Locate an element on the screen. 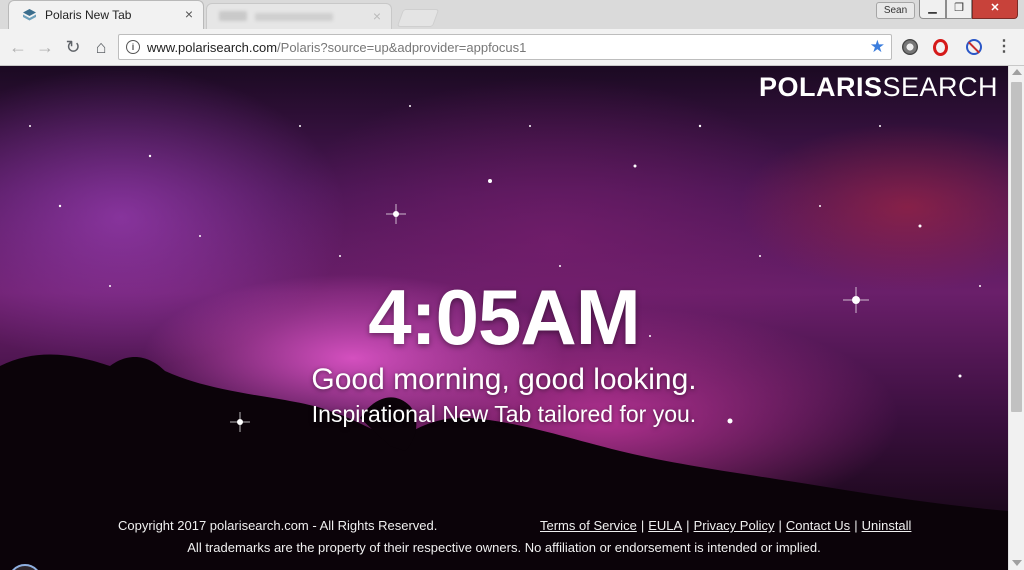  tab-title: Polaris New Tab is located at coordinates (88, 15).